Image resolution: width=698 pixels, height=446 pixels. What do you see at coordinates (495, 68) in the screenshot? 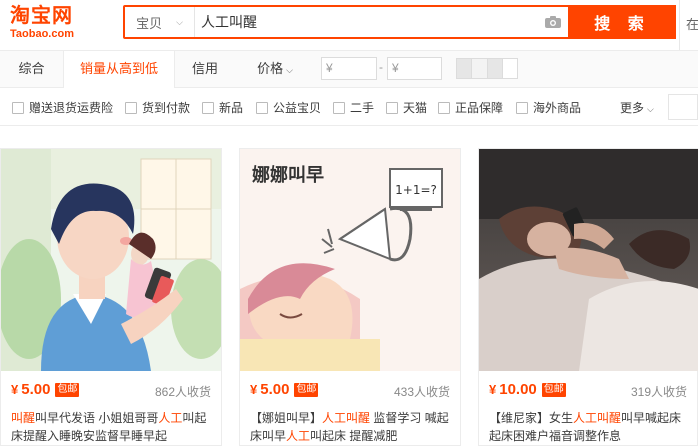
I see `list-view-icon` at bounding box center [495, 68].